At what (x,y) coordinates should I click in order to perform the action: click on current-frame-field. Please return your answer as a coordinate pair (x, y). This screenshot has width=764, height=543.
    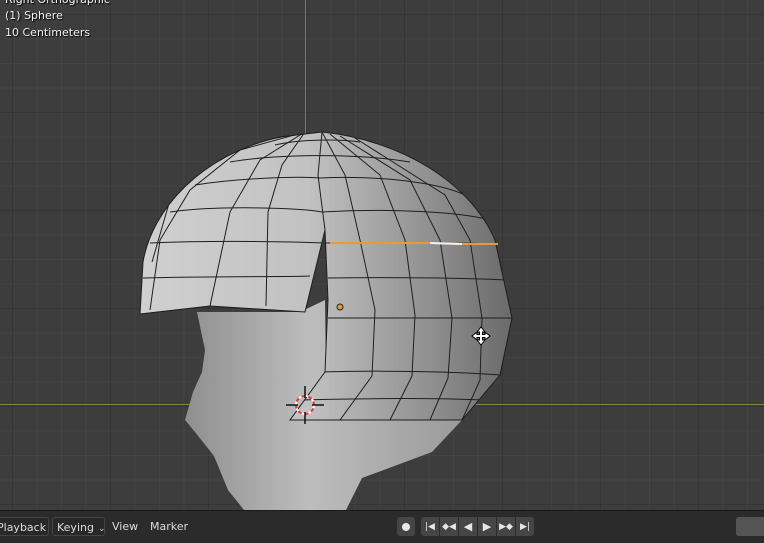
    Looking at the image, I should click on (750, 526).